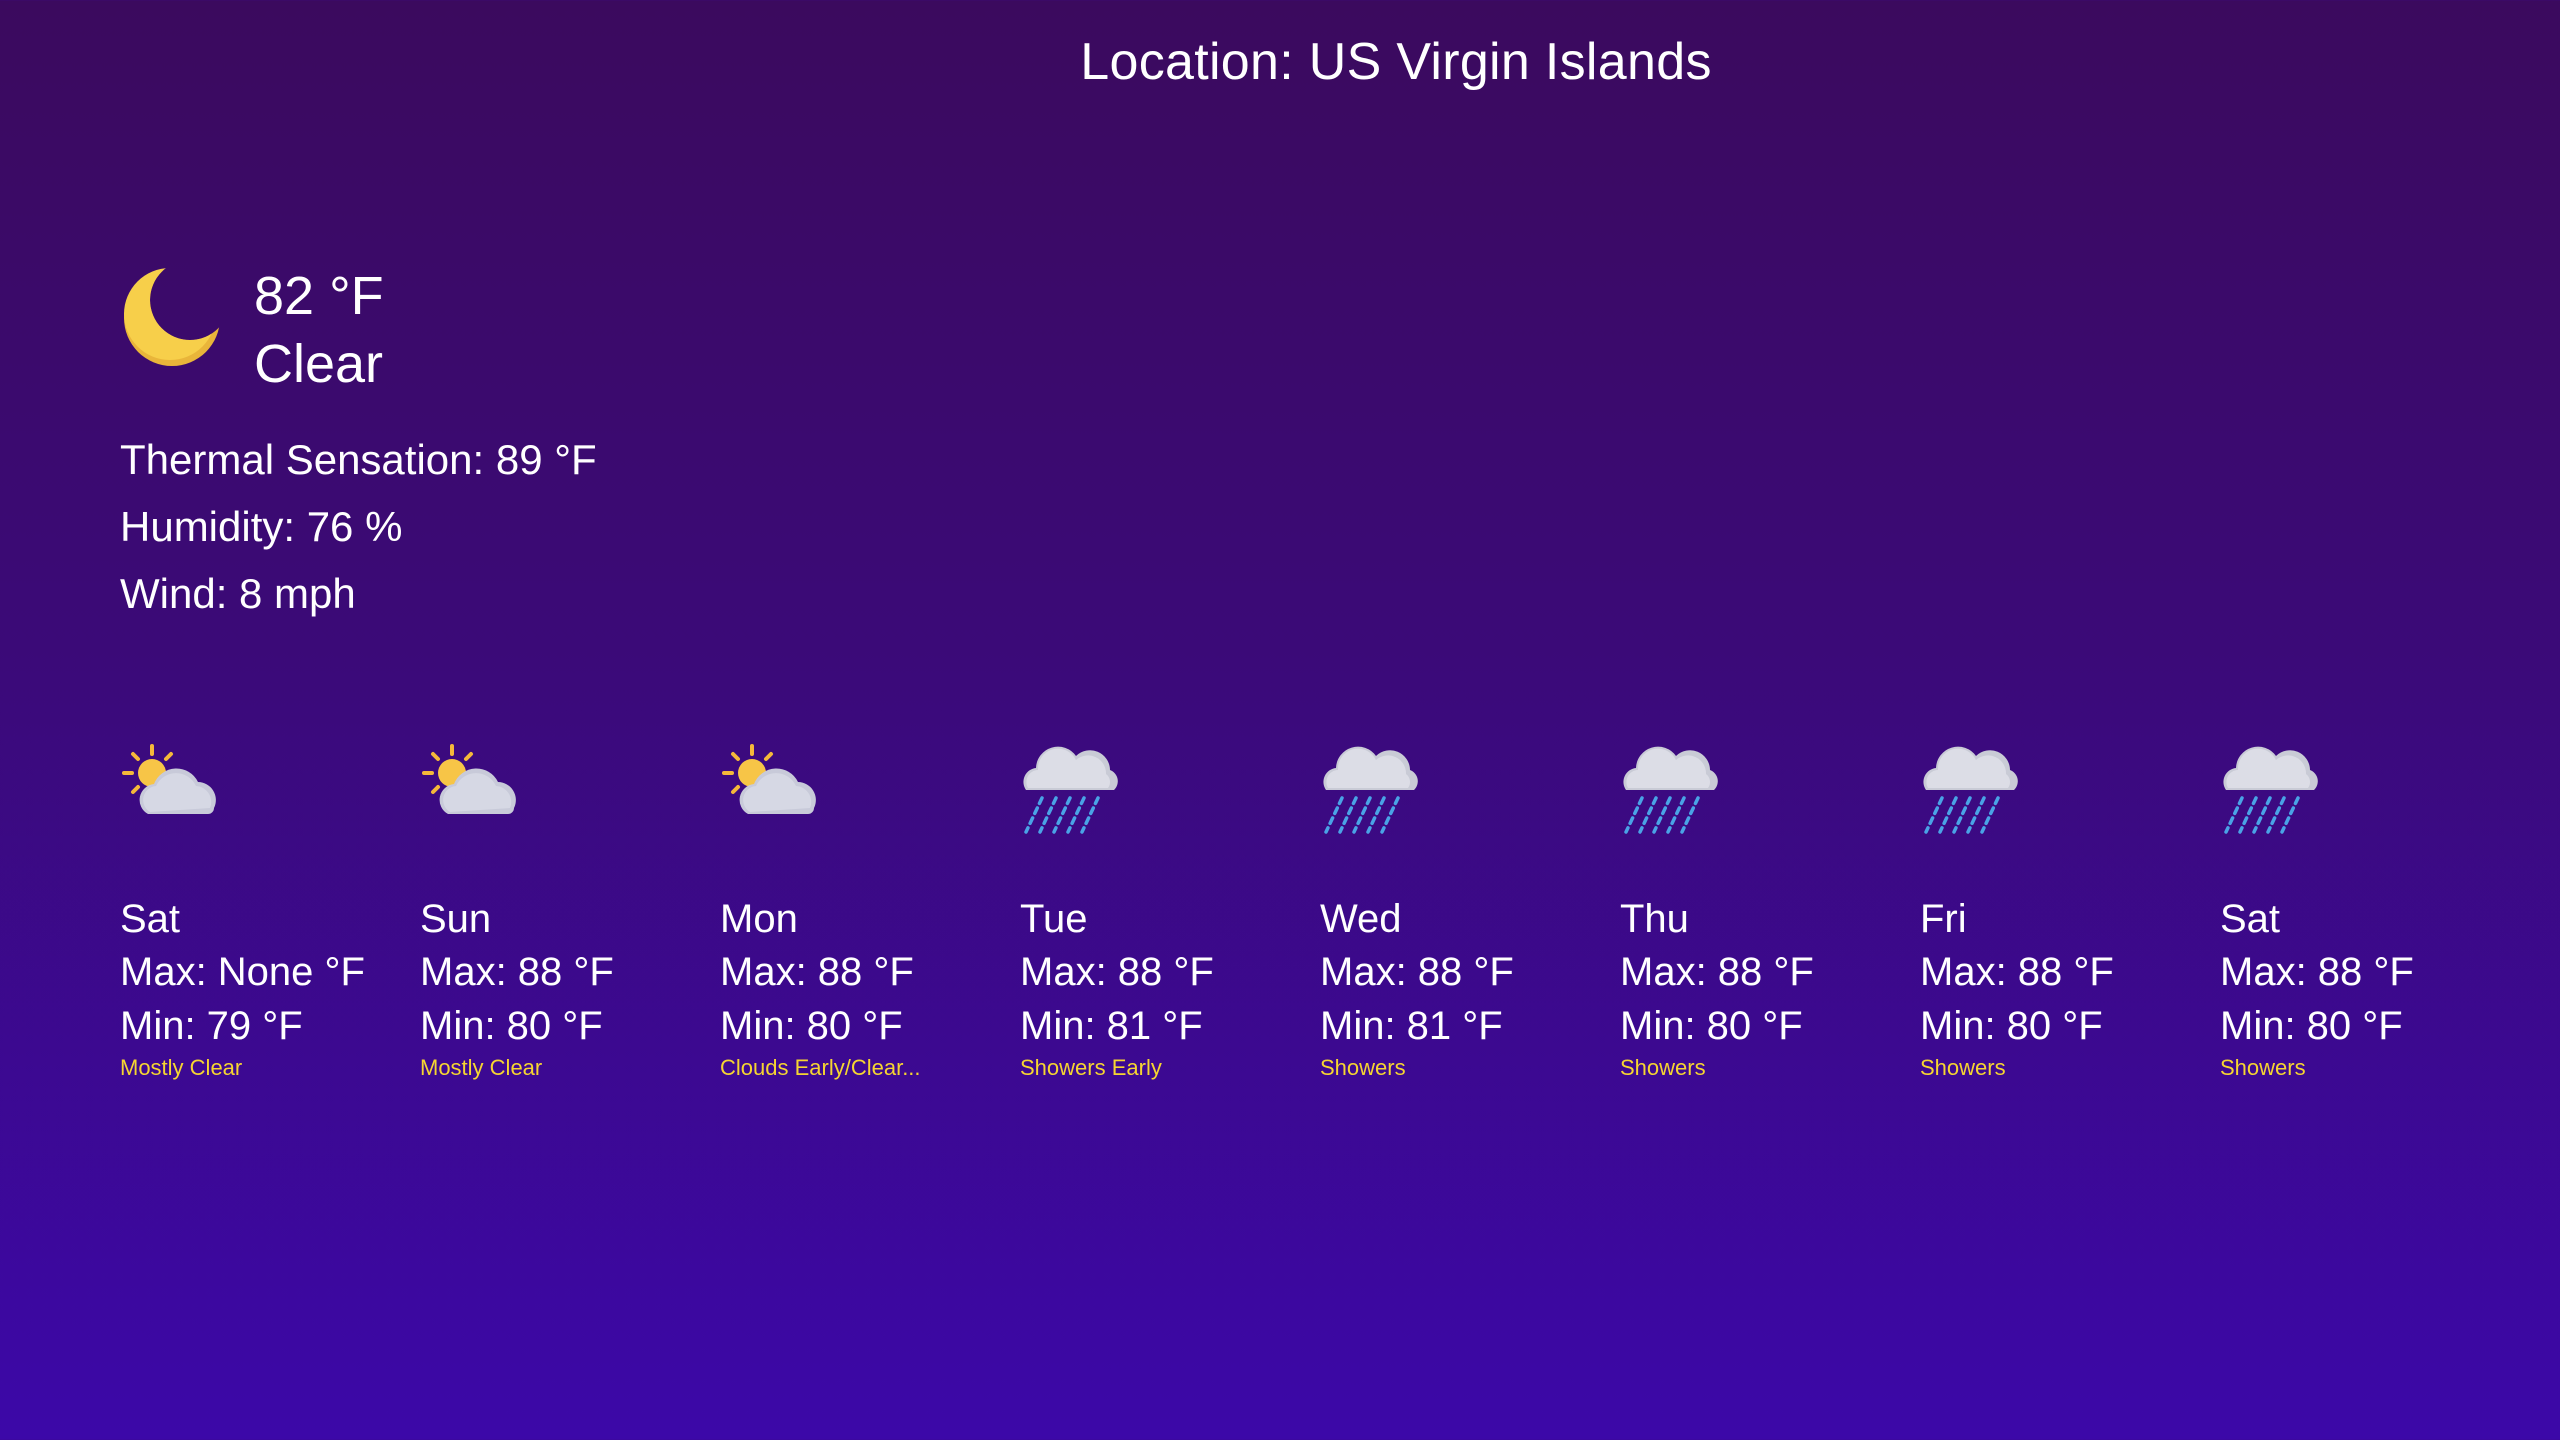  I want to click on thermal-sensation: Thermal Sensation: 89 °F, so click(358, 459).